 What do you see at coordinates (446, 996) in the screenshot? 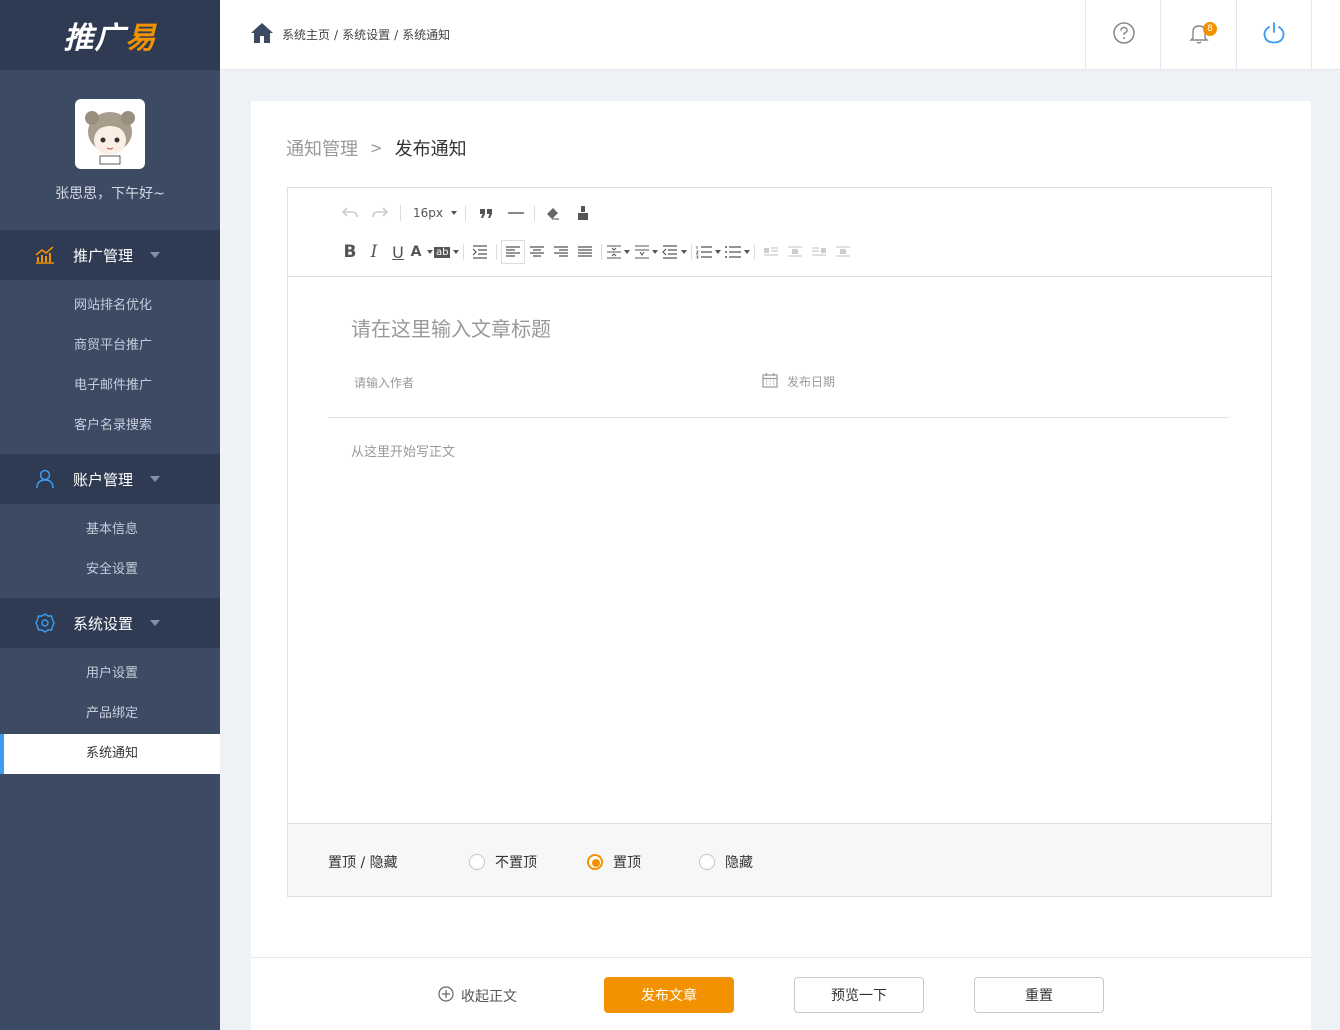
I see `plus-circle-icon` at bounding box center [446, 996].